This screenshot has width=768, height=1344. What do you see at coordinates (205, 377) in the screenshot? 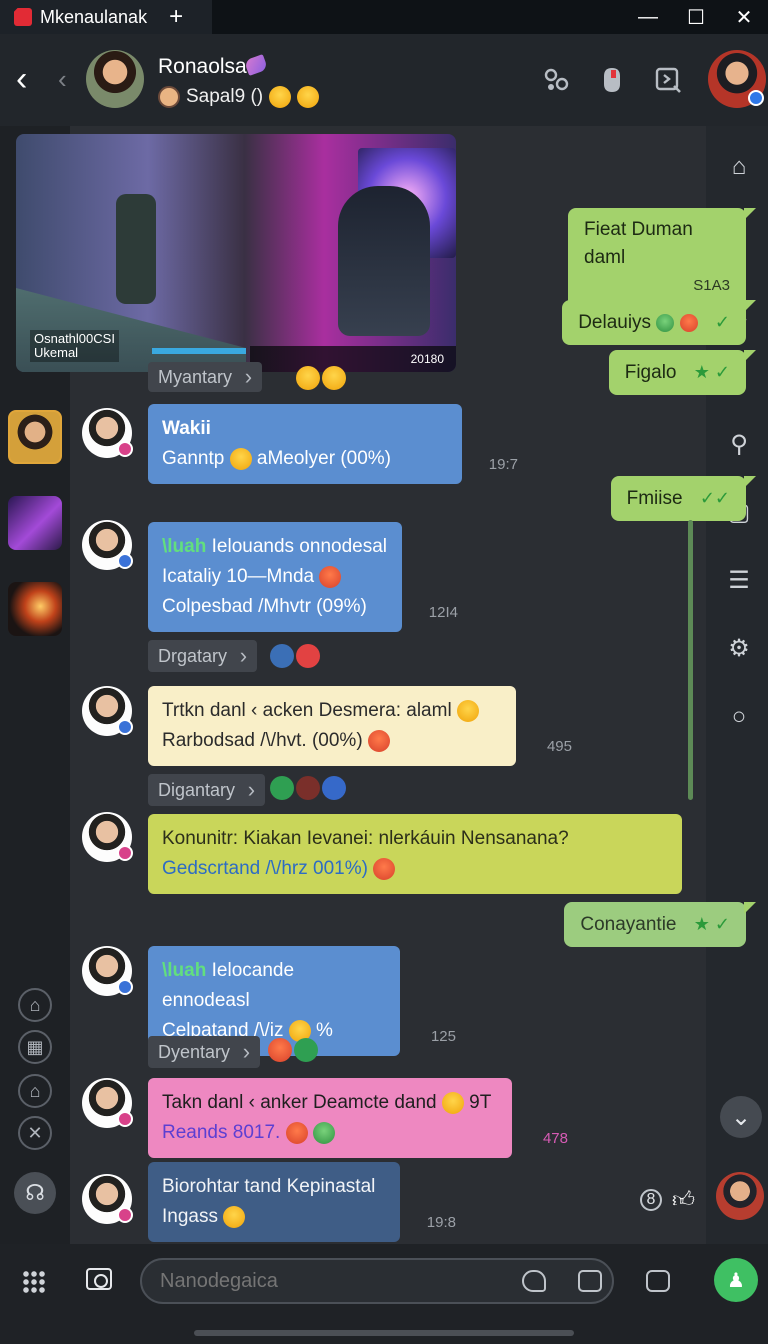
I see `category-chip: Myantary` at bounding box center [205, 377].